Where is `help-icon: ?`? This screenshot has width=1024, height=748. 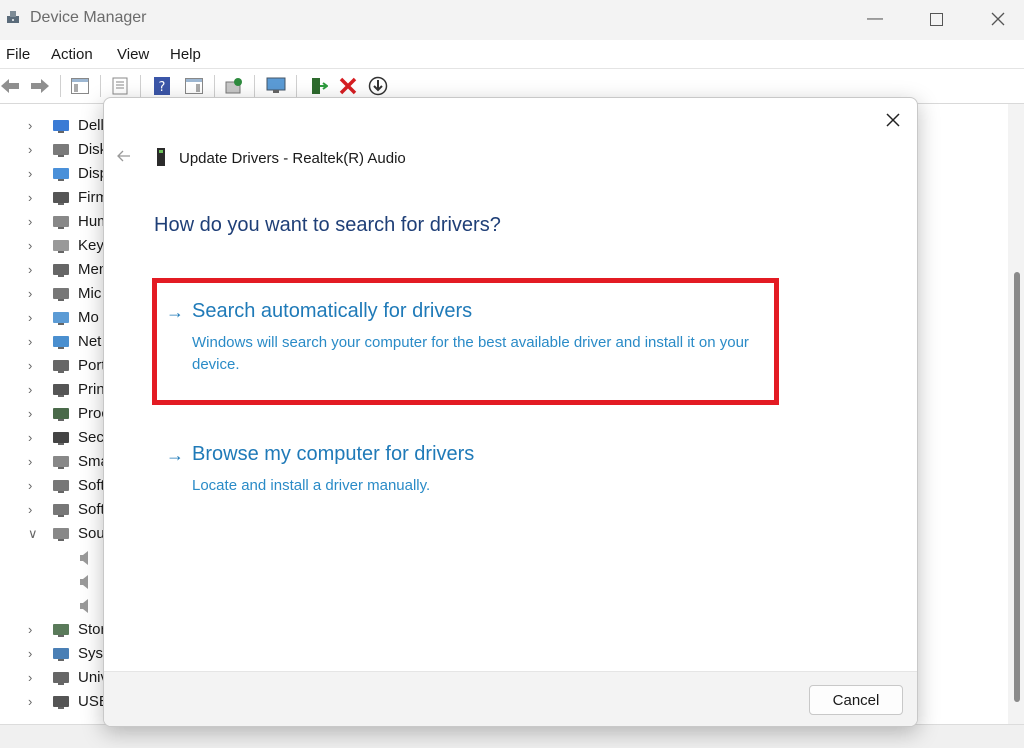
help-icon: ? is located at coordinates (162, 86).